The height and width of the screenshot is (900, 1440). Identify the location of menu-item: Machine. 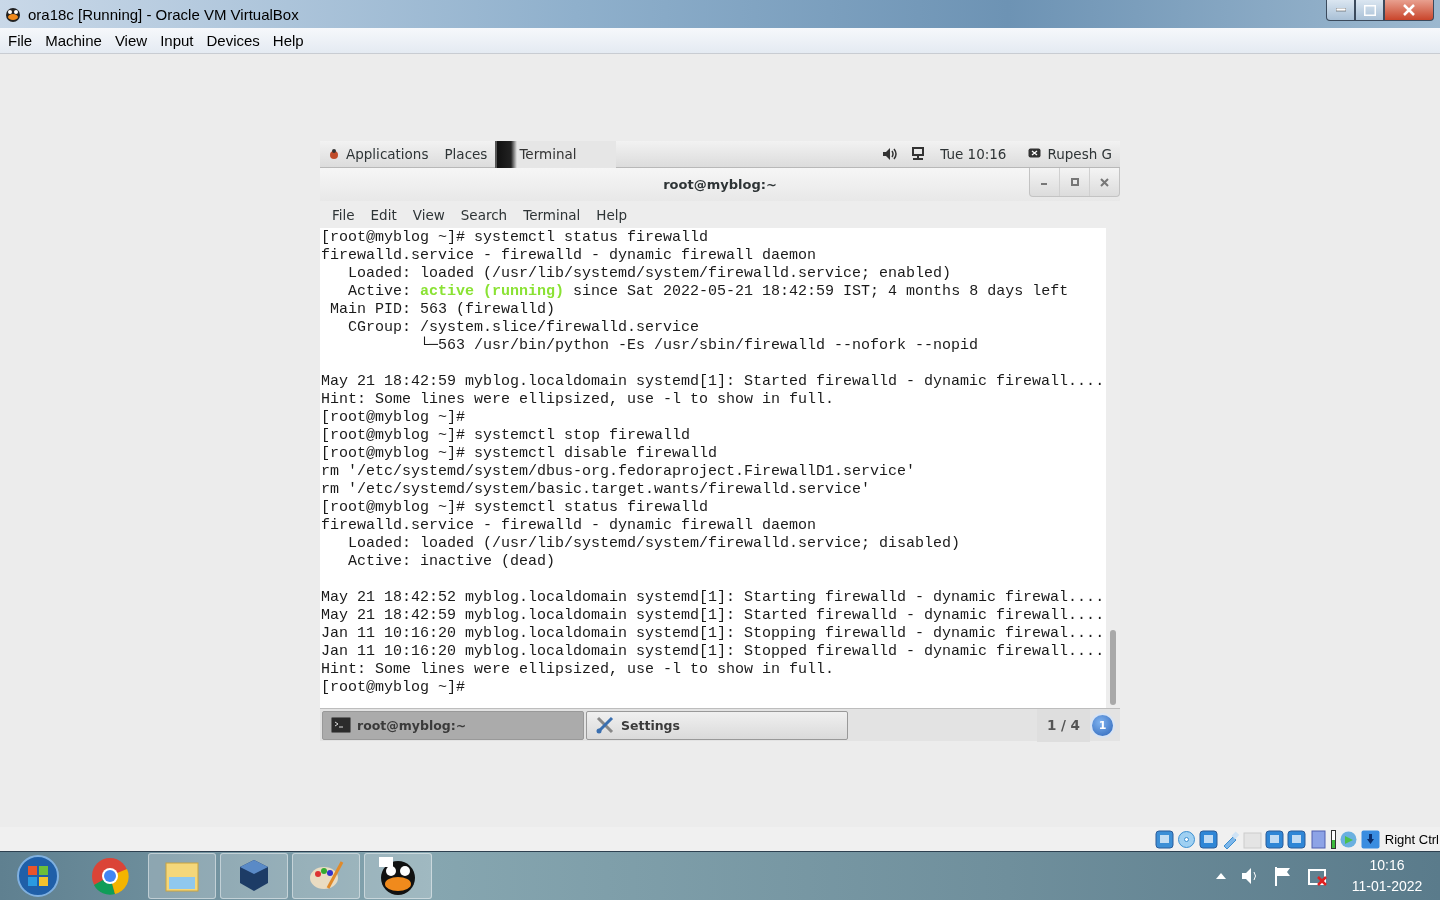
(73, 40).